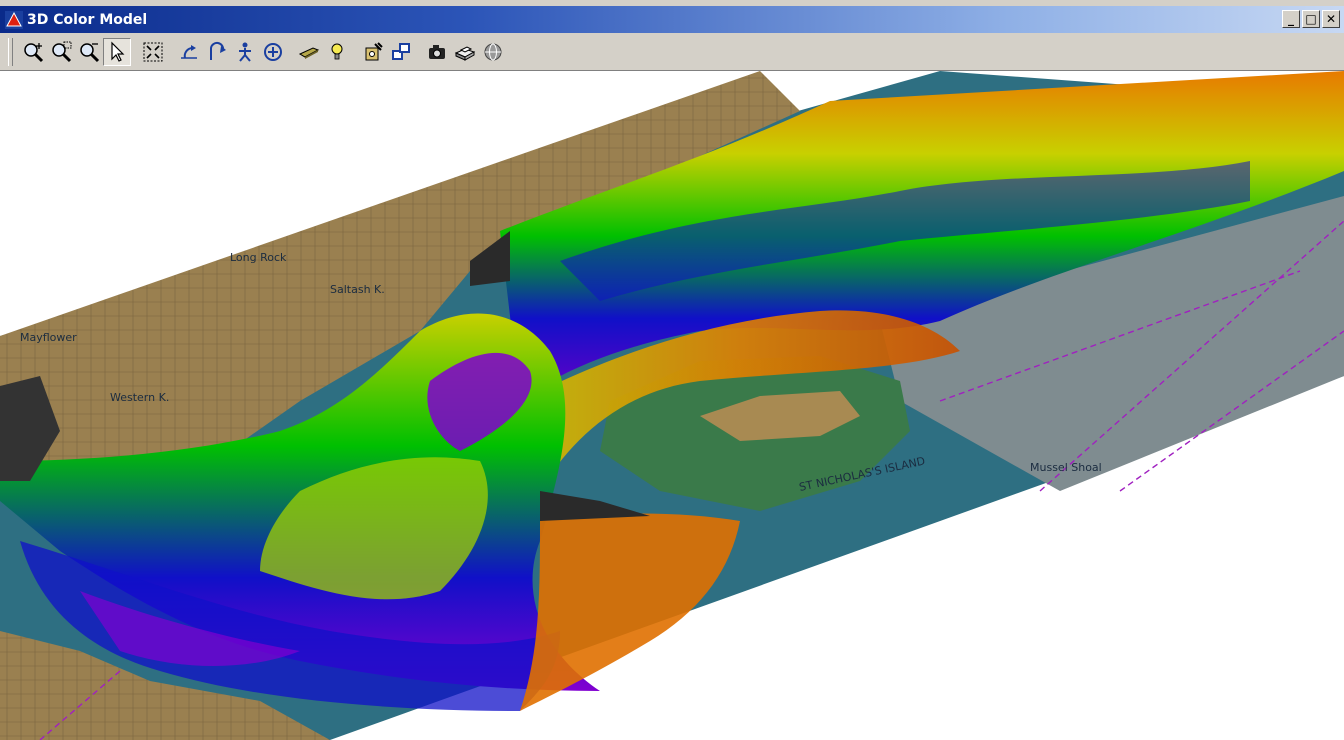  I want to click on tilt-icon, so click(218, 50).